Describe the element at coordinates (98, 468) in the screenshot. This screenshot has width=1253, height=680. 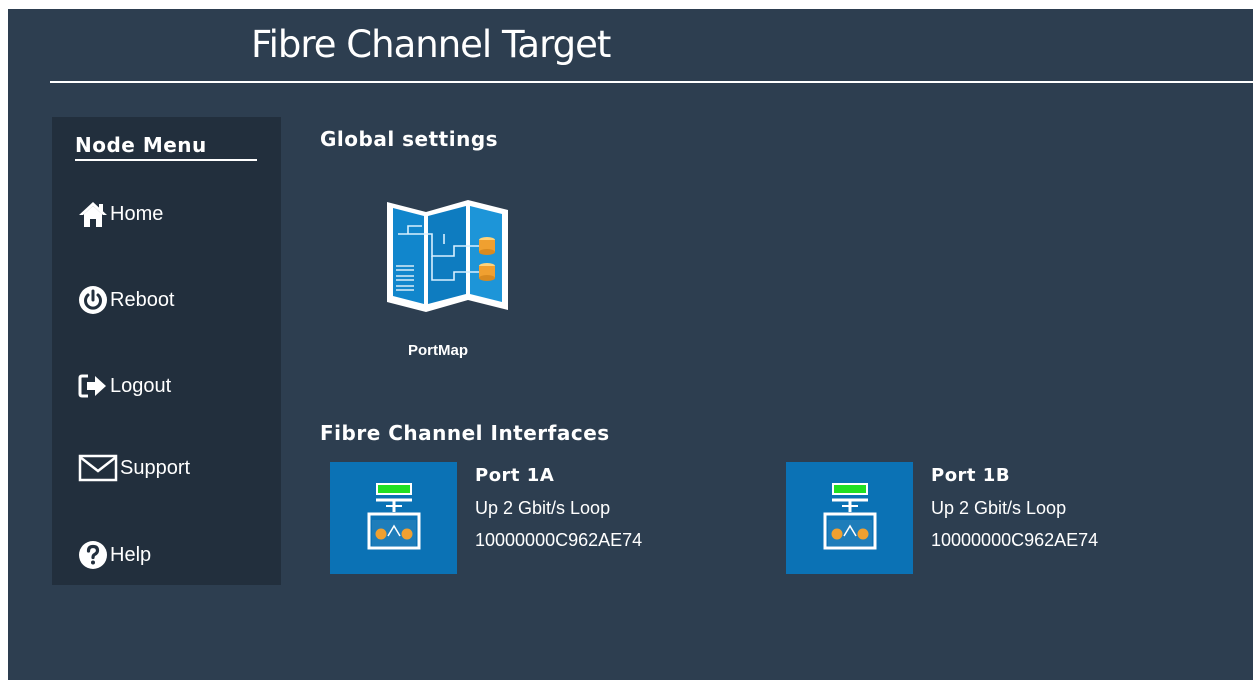
I see `envelope-icon` at that location.